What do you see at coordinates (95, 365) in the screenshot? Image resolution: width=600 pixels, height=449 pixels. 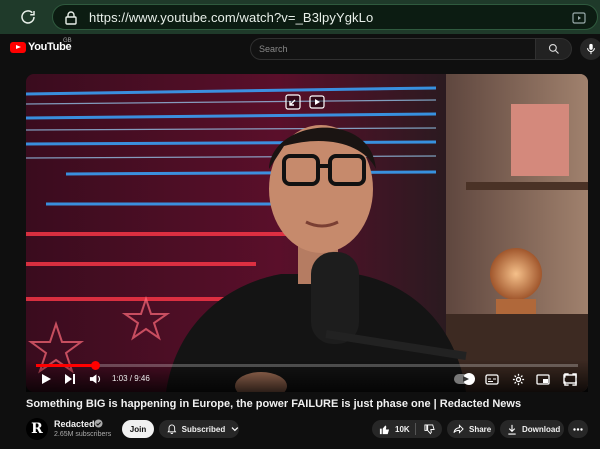 I see `scrubber-handle` at bounding box center [95, 365].